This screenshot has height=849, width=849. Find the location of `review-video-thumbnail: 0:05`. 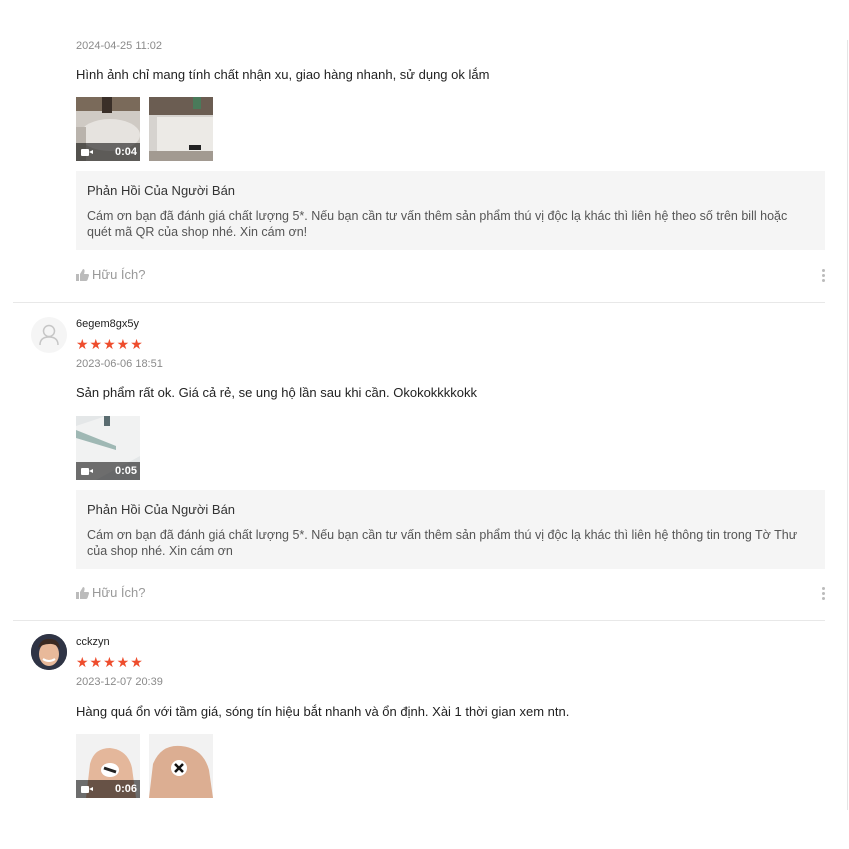

review-video-thumbnail: 0:05 is located at coordinates (108, 448).